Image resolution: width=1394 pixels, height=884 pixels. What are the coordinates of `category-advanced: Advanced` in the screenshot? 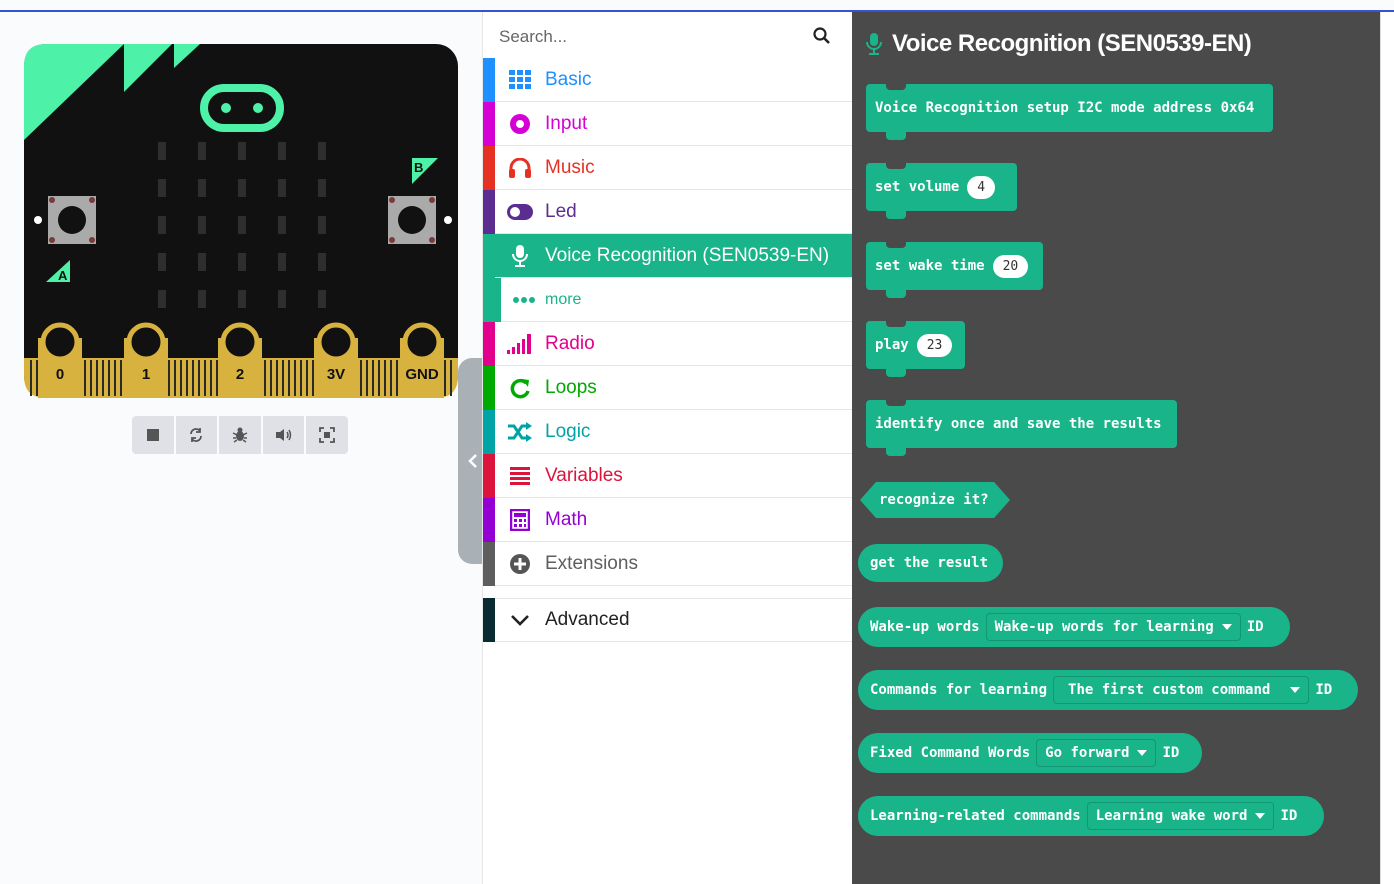 It's located at (668, 620).